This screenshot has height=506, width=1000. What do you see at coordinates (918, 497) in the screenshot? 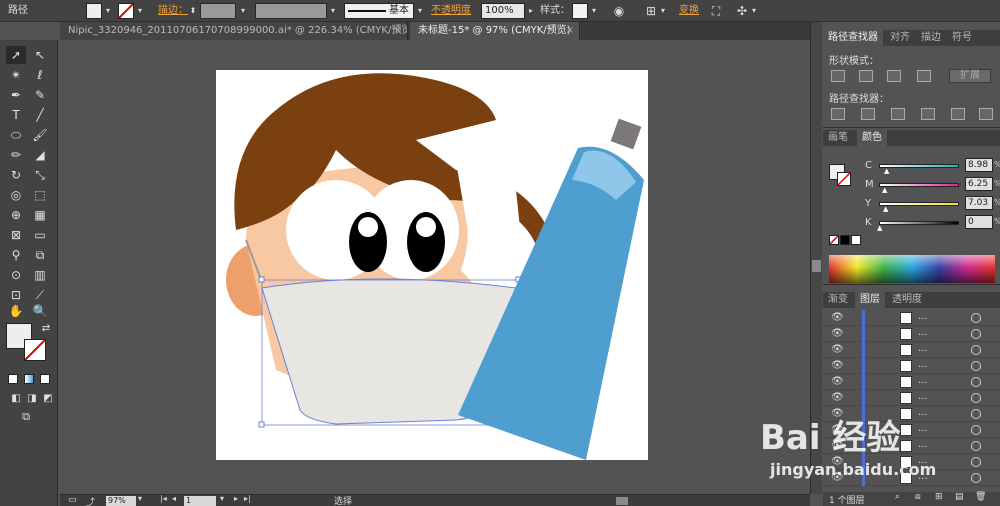
I see `make-clipping-mask-icon: ⧈` at bounding box center [918, 497].